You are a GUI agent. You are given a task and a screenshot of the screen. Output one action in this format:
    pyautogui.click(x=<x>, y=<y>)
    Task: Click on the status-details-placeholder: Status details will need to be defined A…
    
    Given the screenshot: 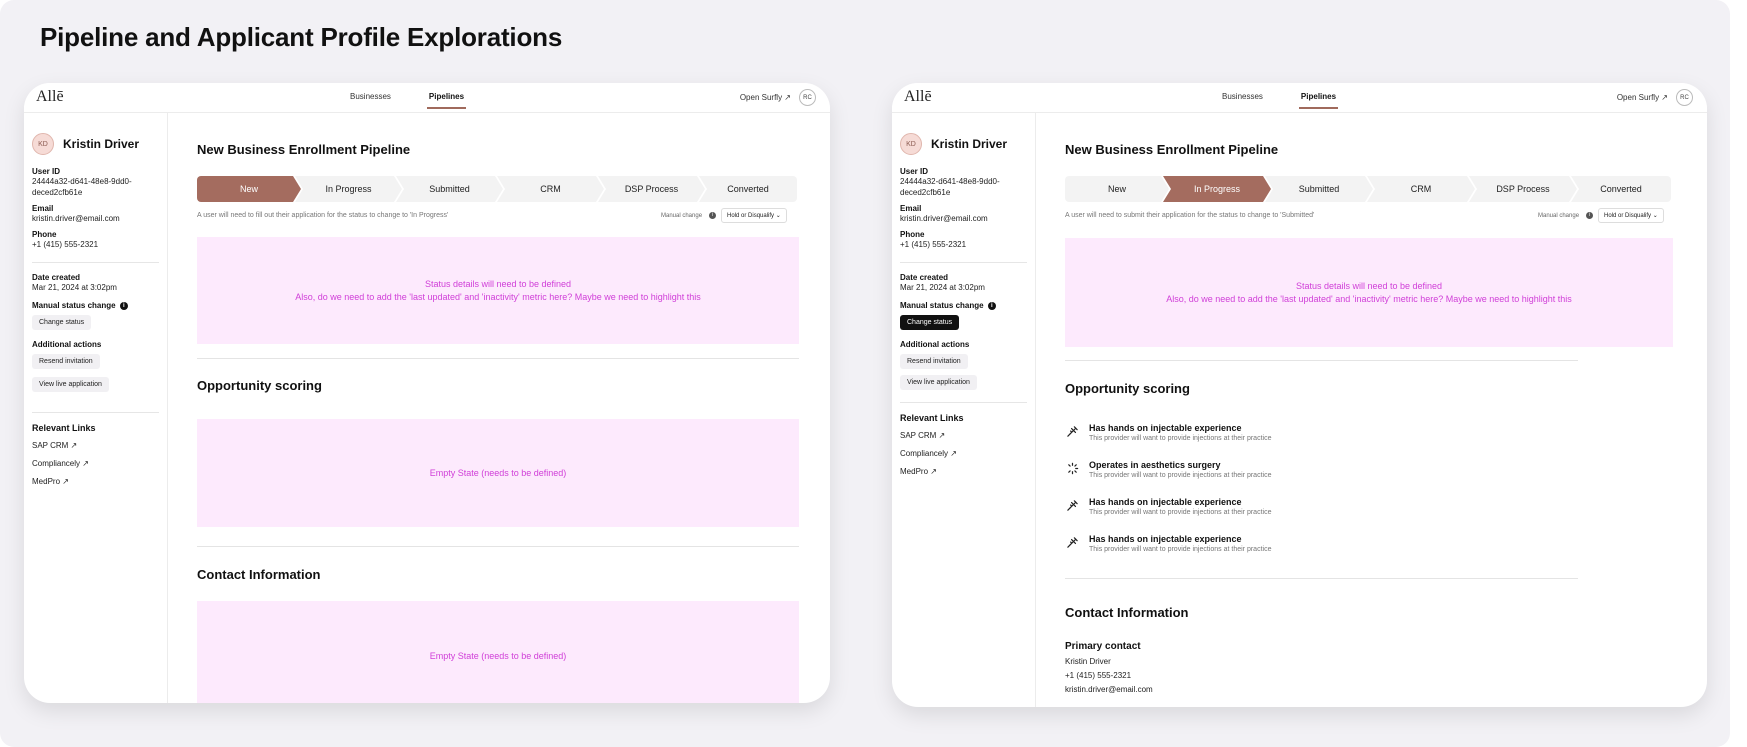 What is the action you would take?
    pyautogui.click(x=498, y=290)
    